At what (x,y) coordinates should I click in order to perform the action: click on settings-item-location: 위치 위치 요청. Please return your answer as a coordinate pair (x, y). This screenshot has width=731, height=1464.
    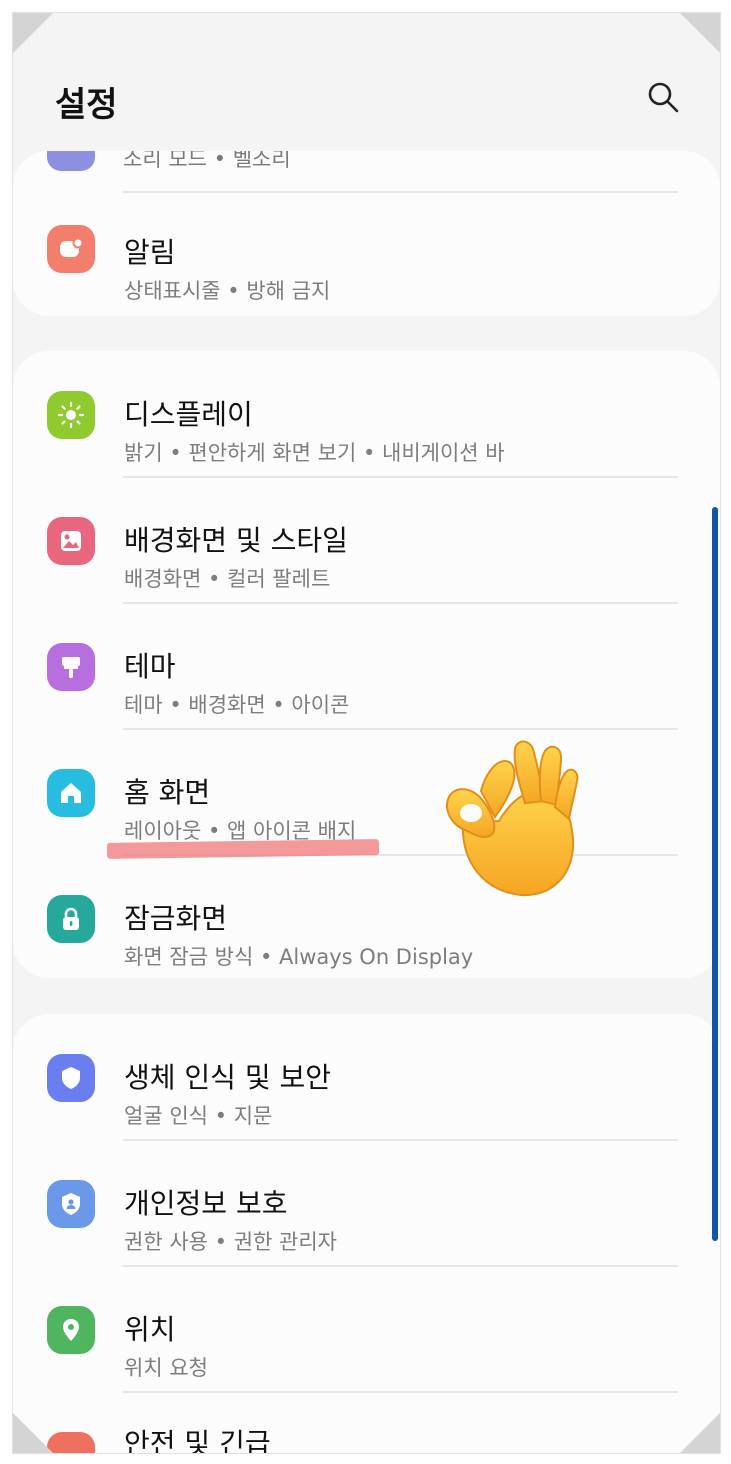
    Looking at the image, I should click on (366, 1329).